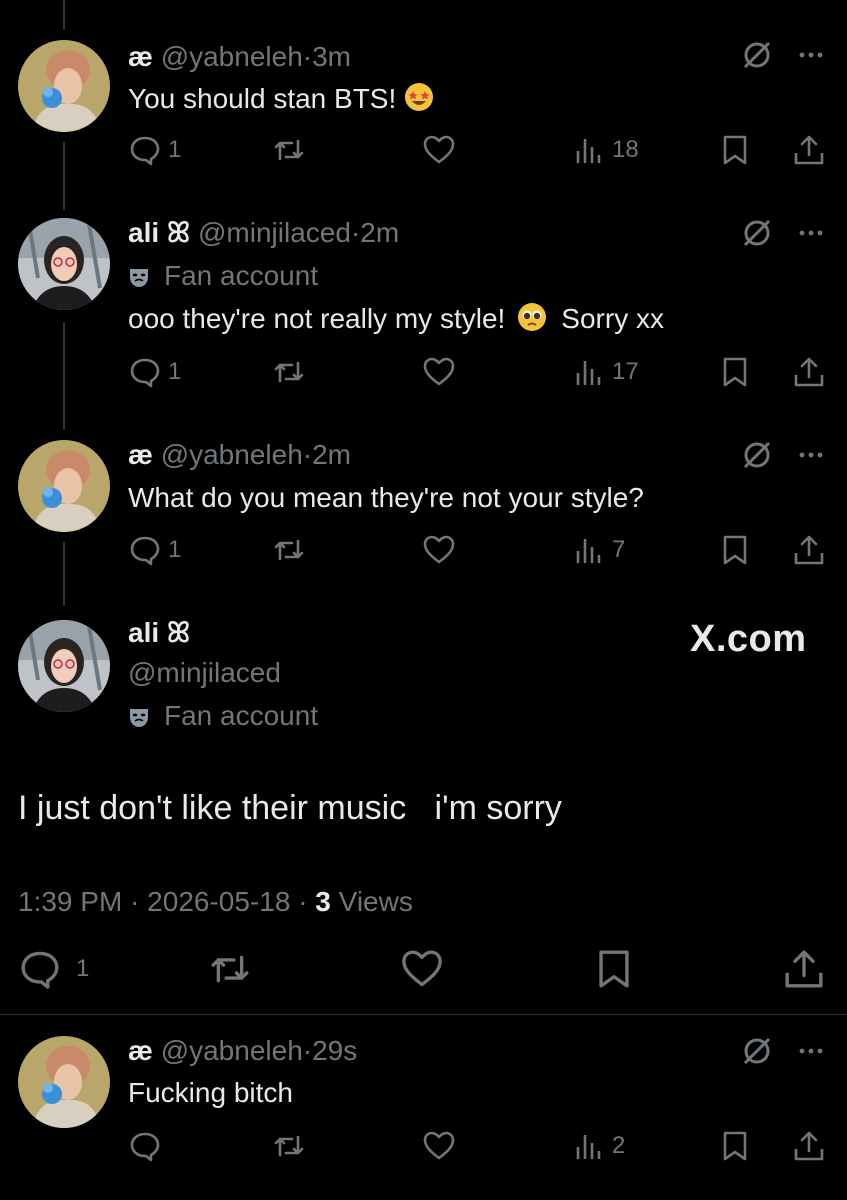 This screenshot has width=847, height=1200. What do you see at coordinates (323, 901) in the screenshot?
I see `views-count: 3` at bounding box center [323, 901].